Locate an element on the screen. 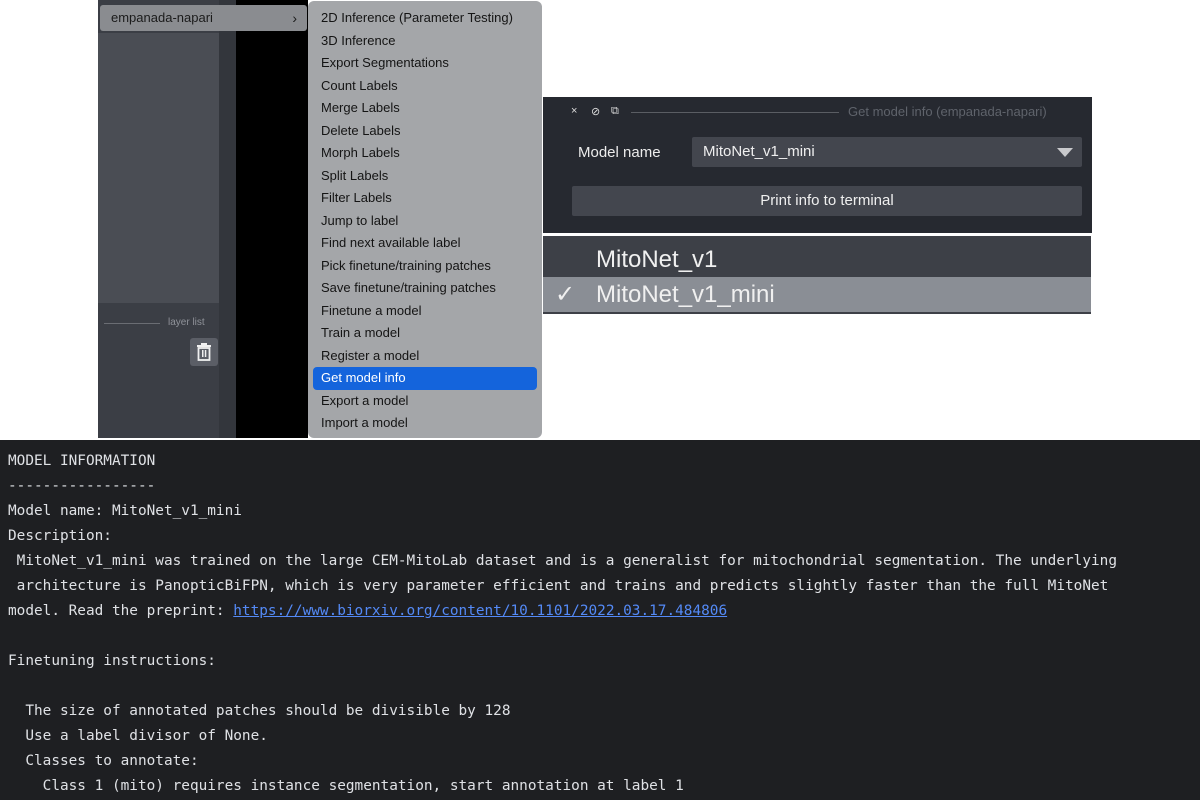 Image resolution: width=1200 pixels, height=800 pixels. submenu-item: Filter Labels is located at coordinates (425, 198).